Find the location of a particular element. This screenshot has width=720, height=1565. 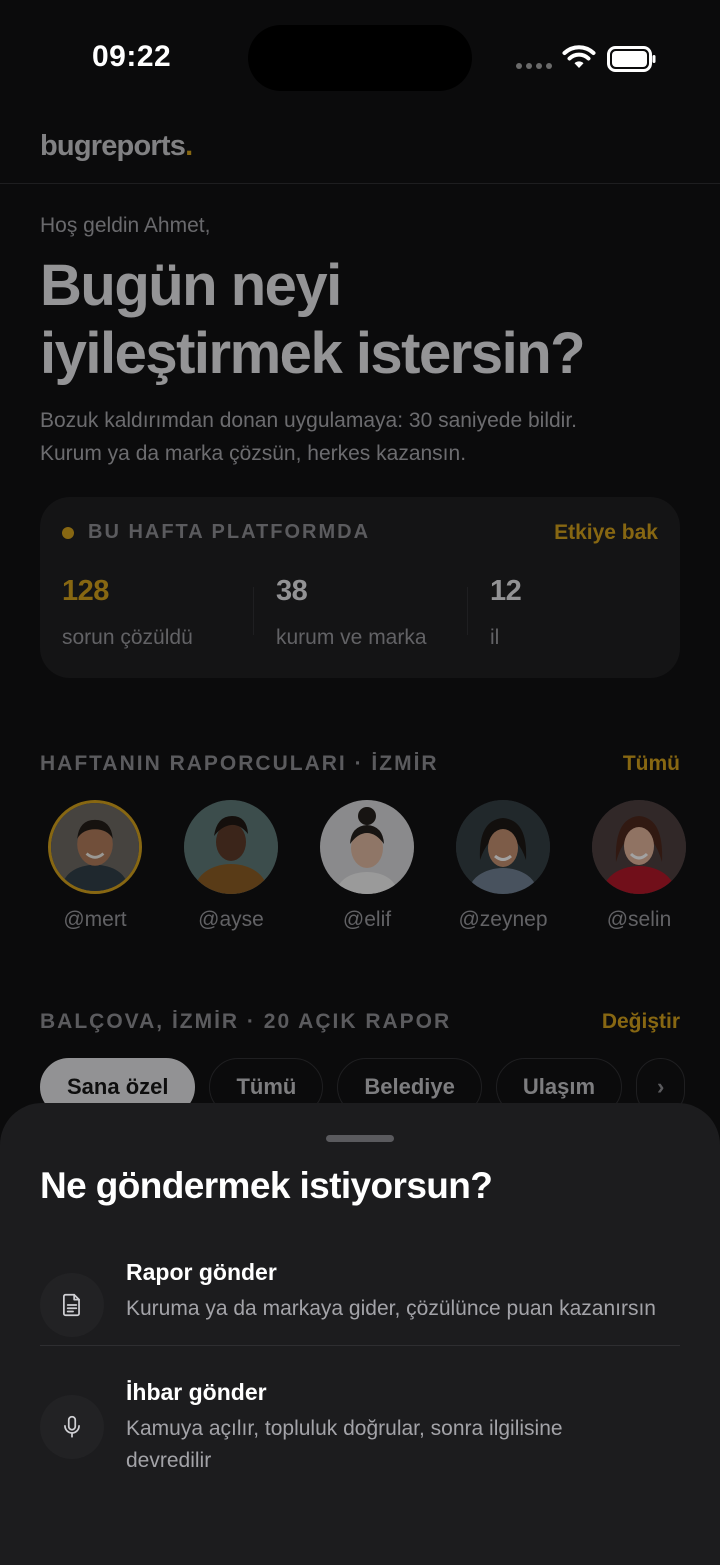

change-location-link: Değiştir is located at coordinates (641, 1022).